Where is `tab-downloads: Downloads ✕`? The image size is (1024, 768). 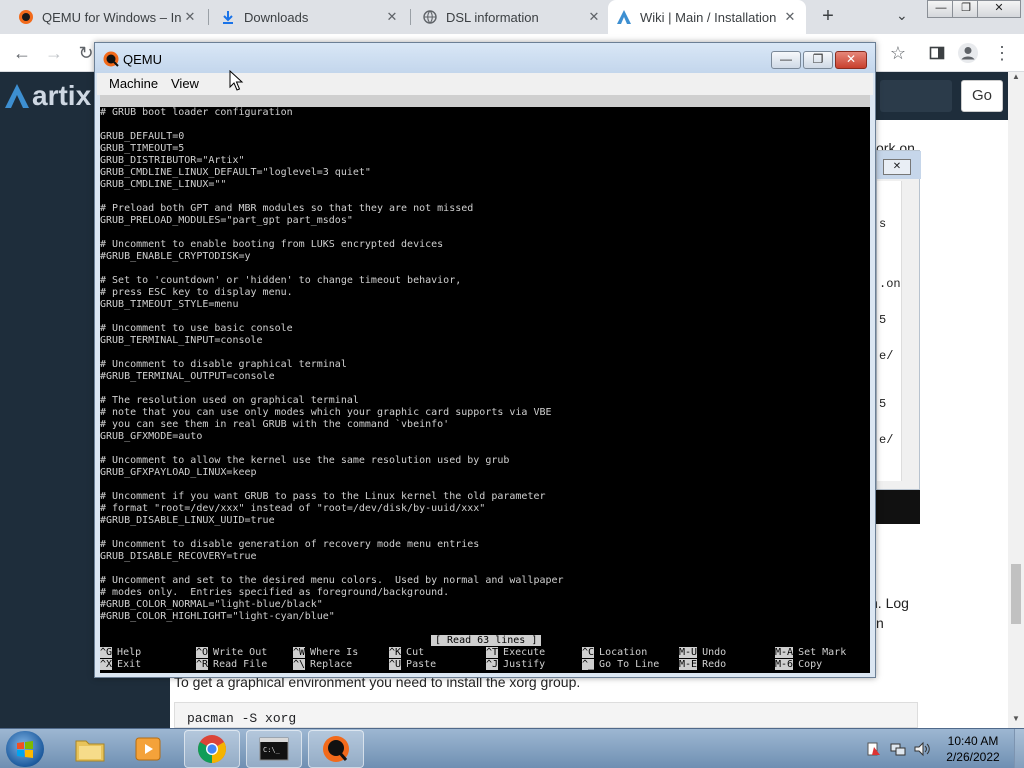
tab-downloads: Downloads ✕ is located at coordinates (310, 17).